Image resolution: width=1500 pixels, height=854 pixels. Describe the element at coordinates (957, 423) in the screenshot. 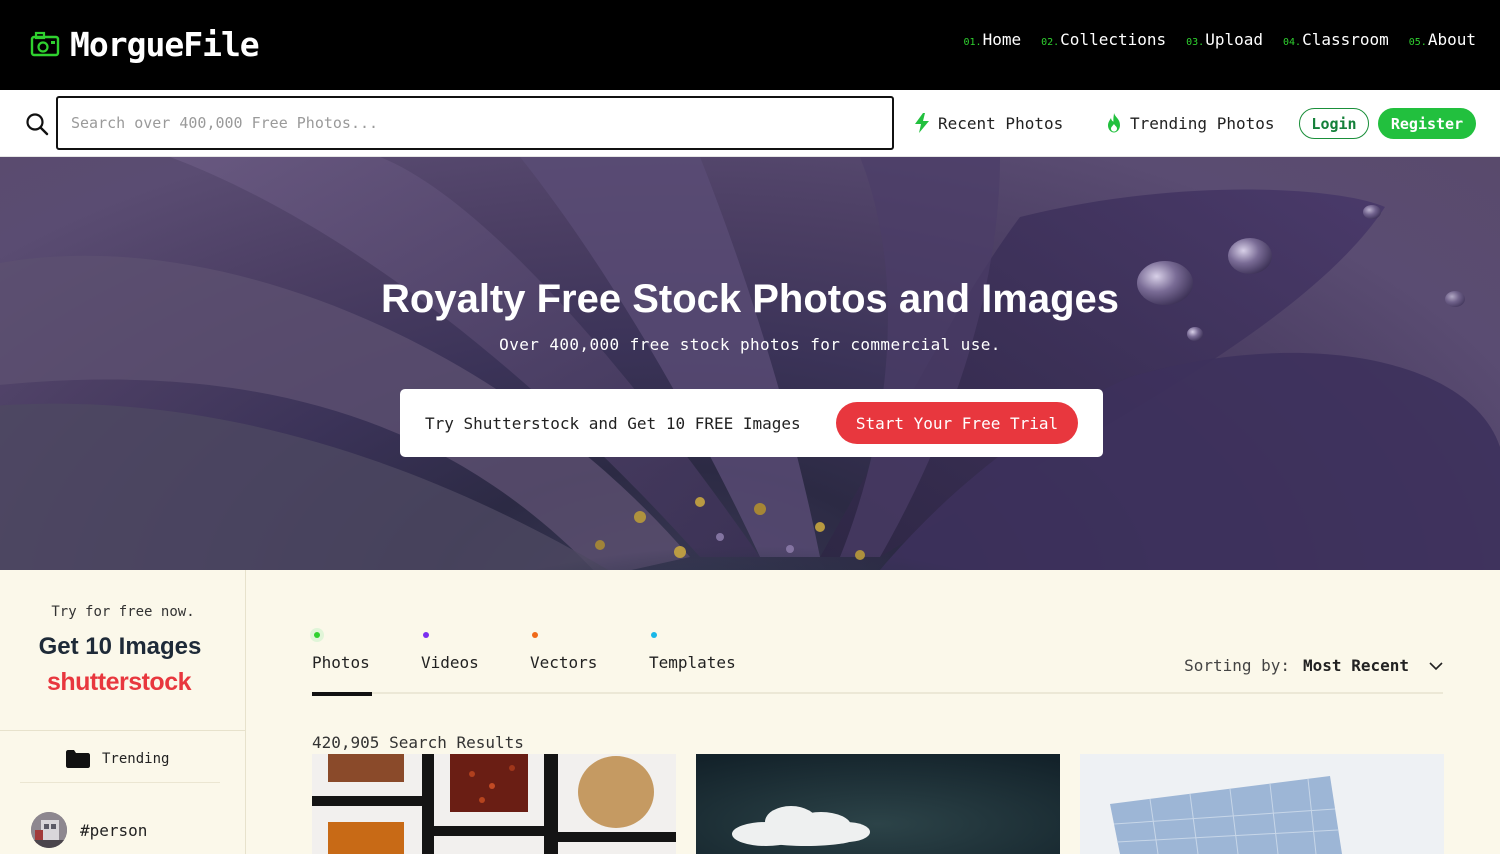

I see `start-free-trial-button: Start Your Free Trial` at that location.